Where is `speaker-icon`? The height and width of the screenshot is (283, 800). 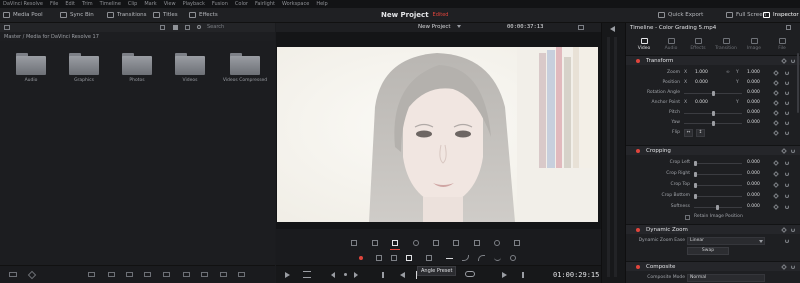
speaker-icon is located at coordinates (612, 29).